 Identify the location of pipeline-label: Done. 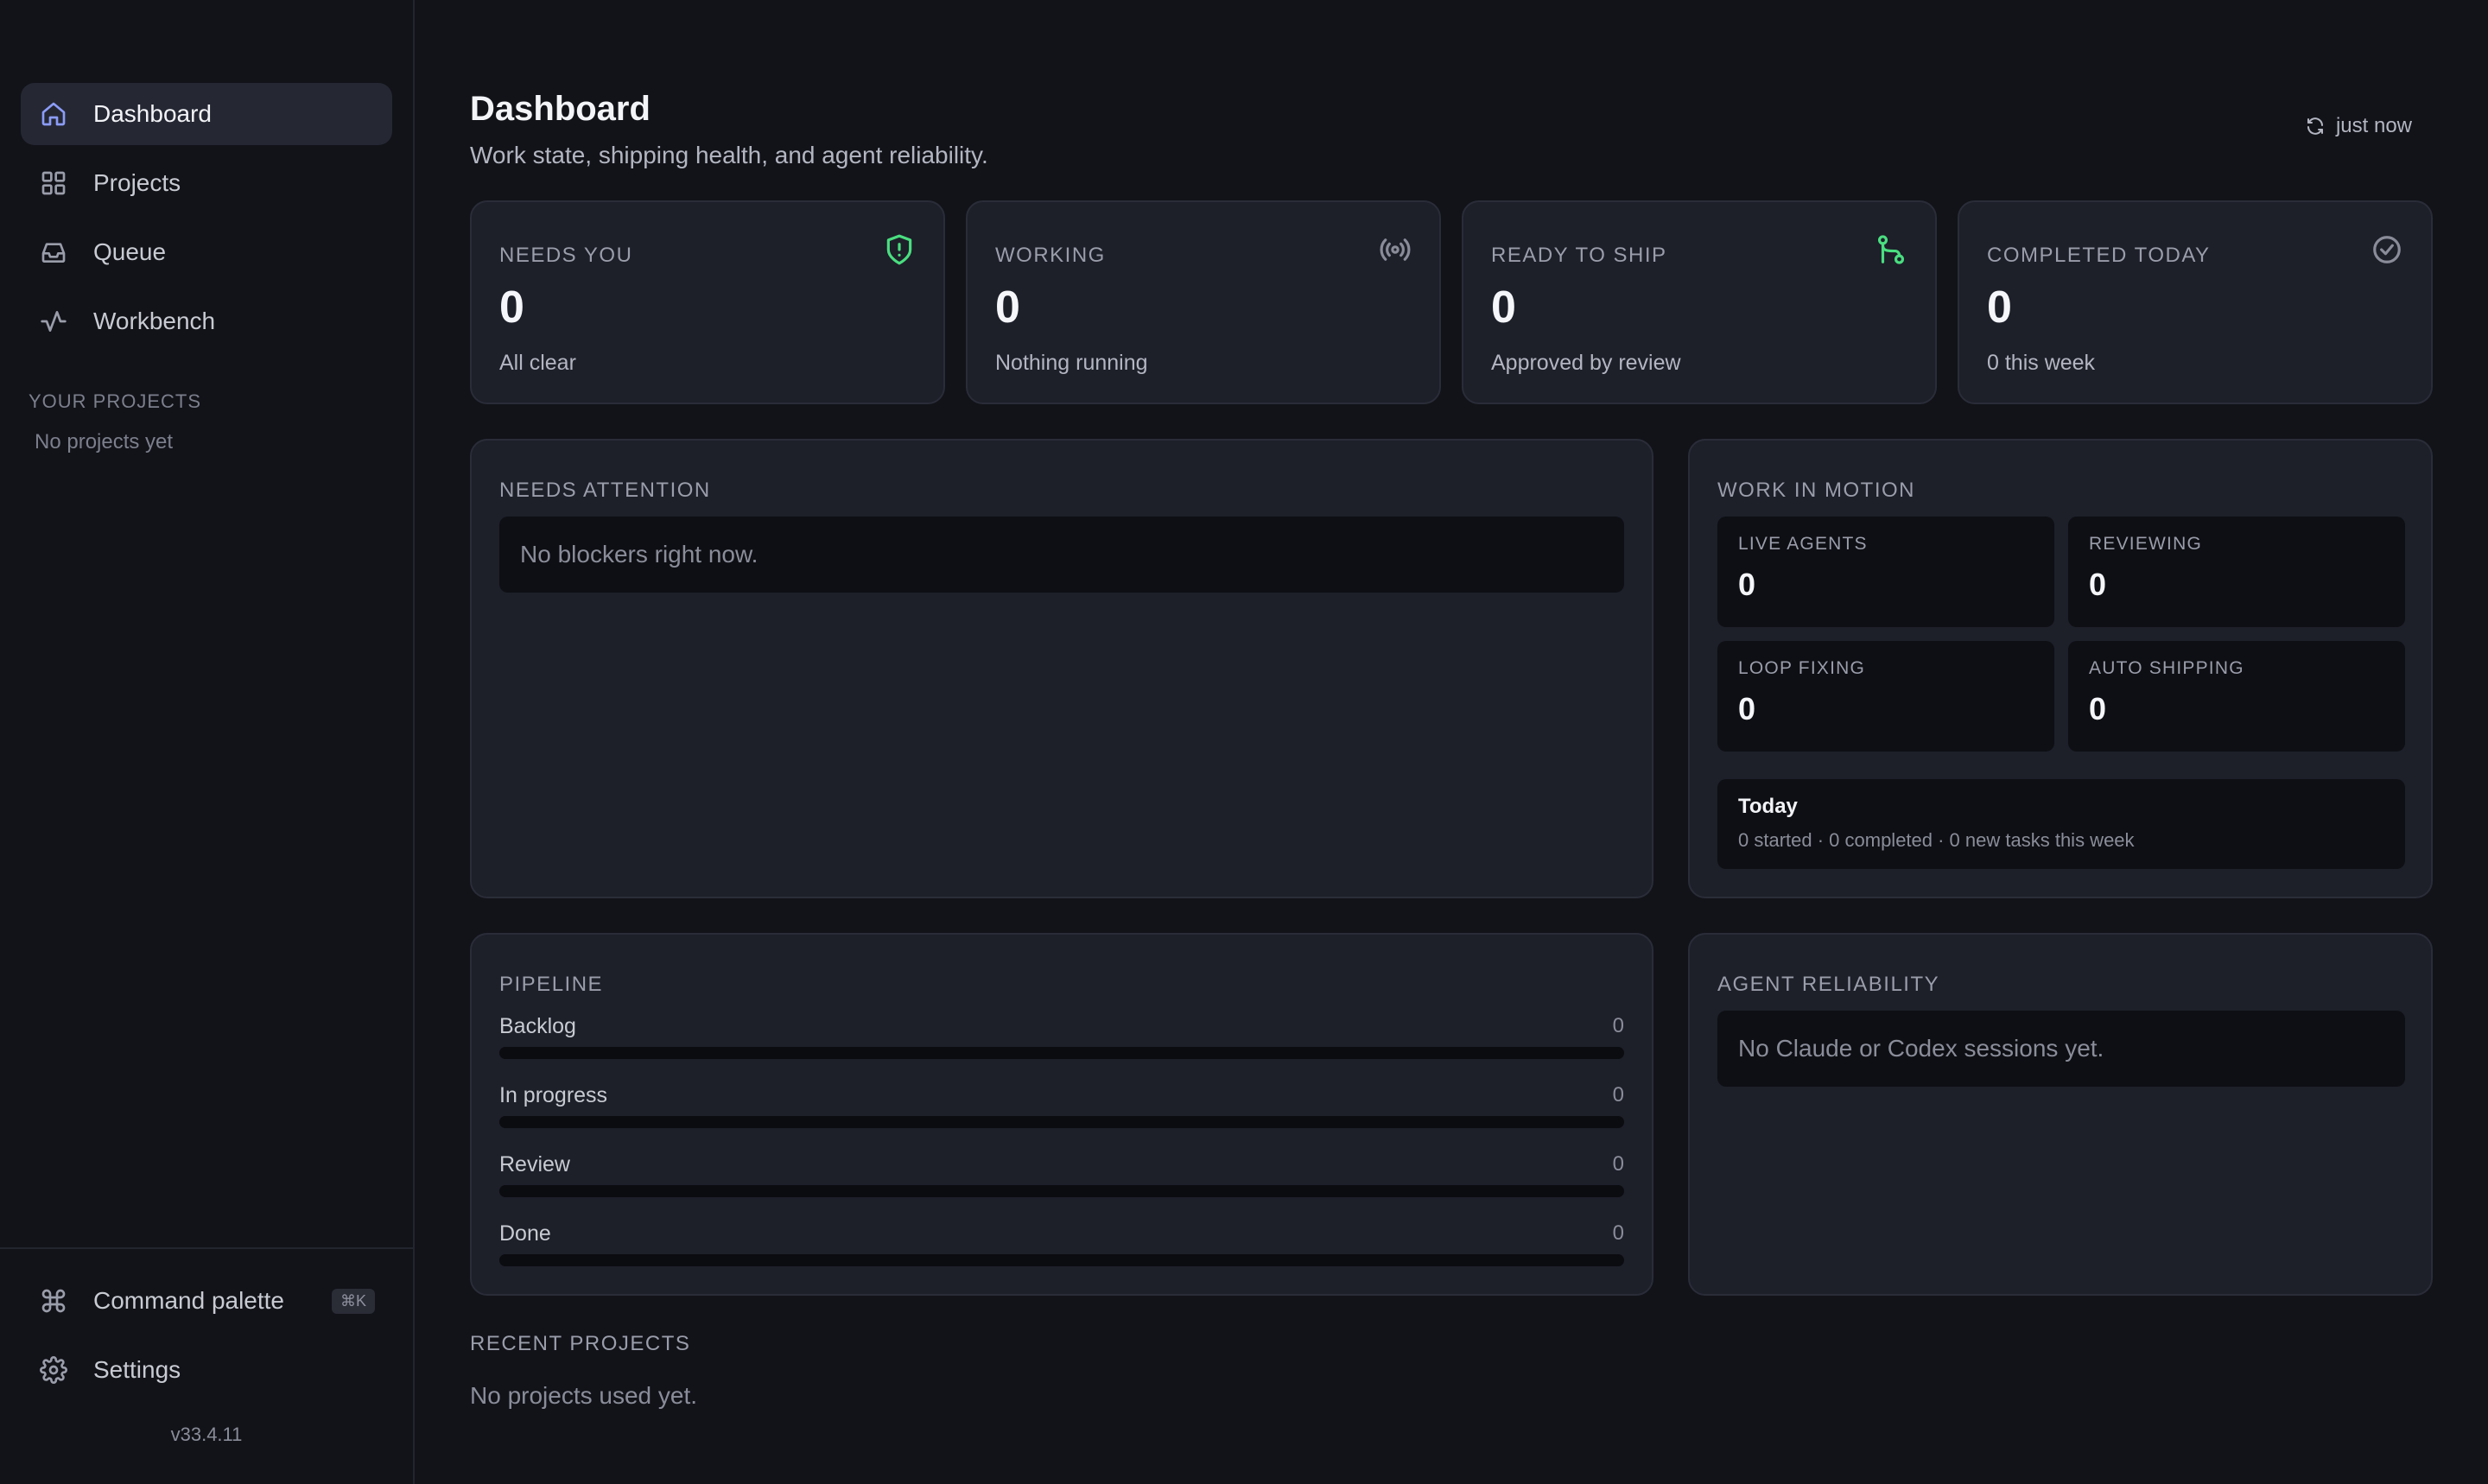
(525, 1233).